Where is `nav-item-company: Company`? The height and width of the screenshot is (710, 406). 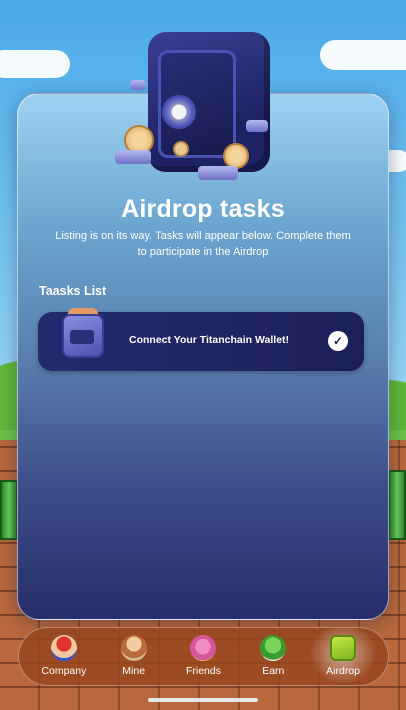
nav-item-company: Company is located at coordinates (64, 656).